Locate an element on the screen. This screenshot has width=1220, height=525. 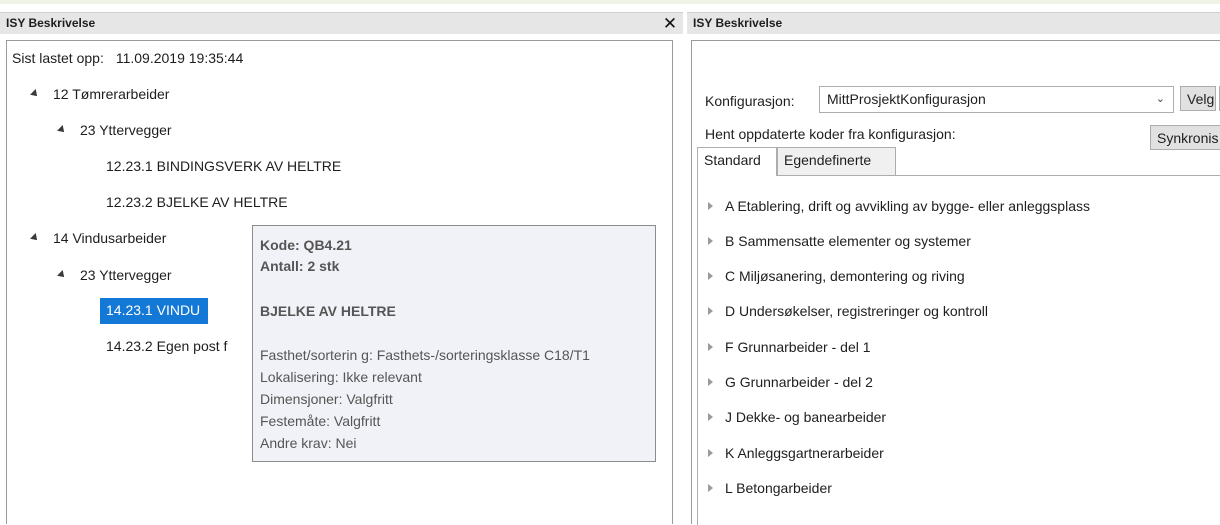
category-label: C Miljøsanering, demontering og riving is located at coordinates (845, 276).